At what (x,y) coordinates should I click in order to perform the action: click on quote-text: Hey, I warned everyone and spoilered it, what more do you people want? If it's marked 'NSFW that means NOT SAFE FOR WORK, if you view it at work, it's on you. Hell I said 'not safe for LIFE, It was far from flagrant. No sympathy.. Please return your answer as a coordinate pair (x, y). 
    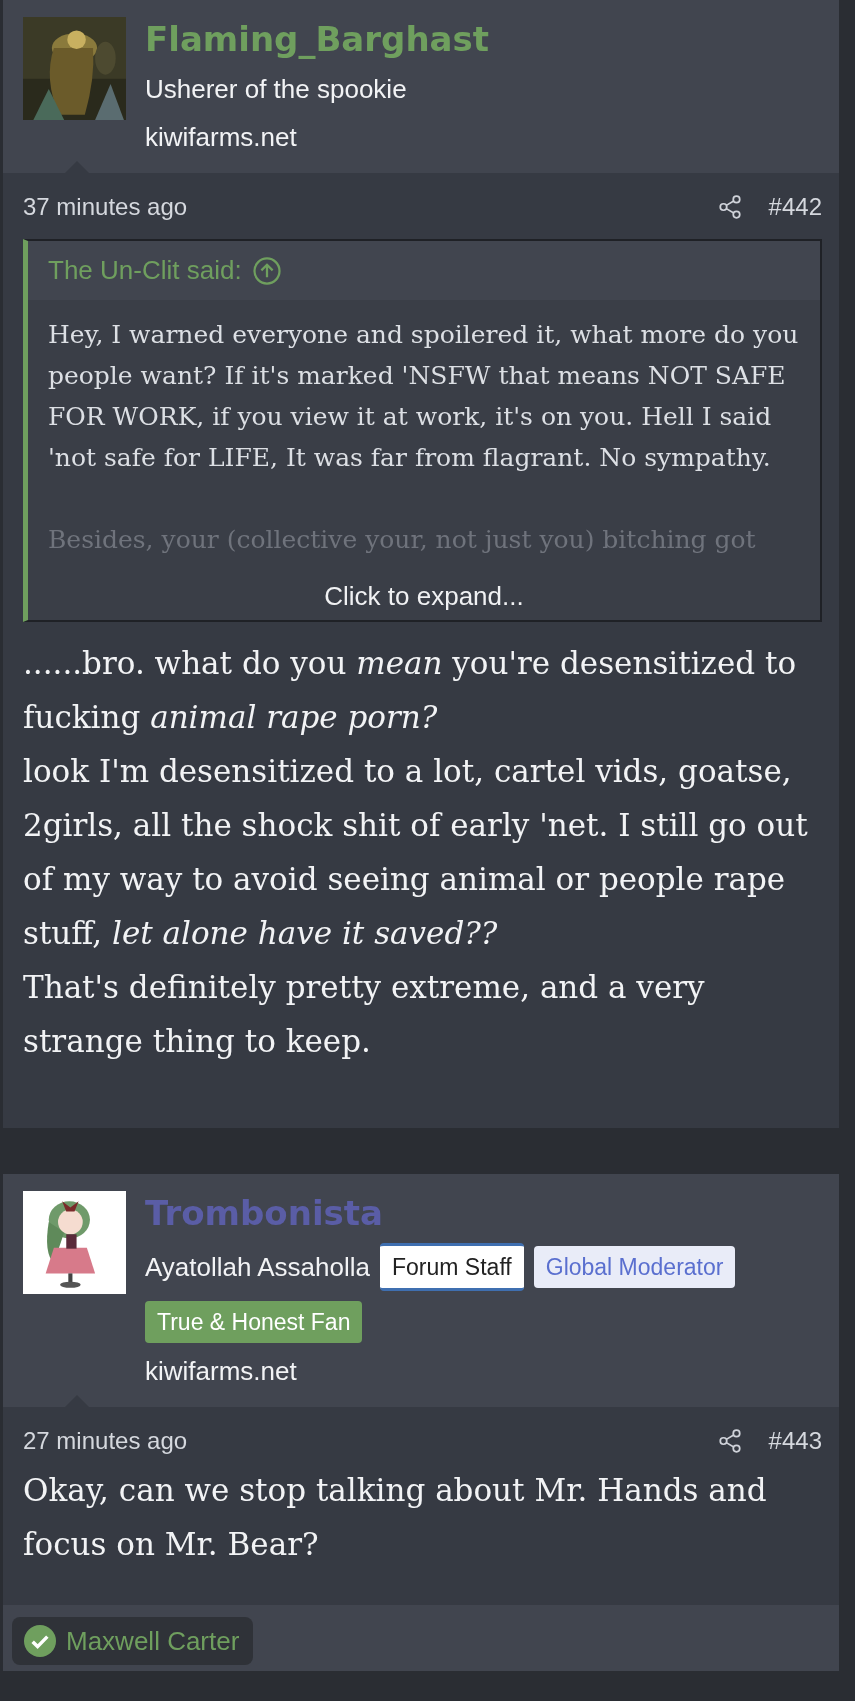
    Looking at the image, I should click on (424, 396).